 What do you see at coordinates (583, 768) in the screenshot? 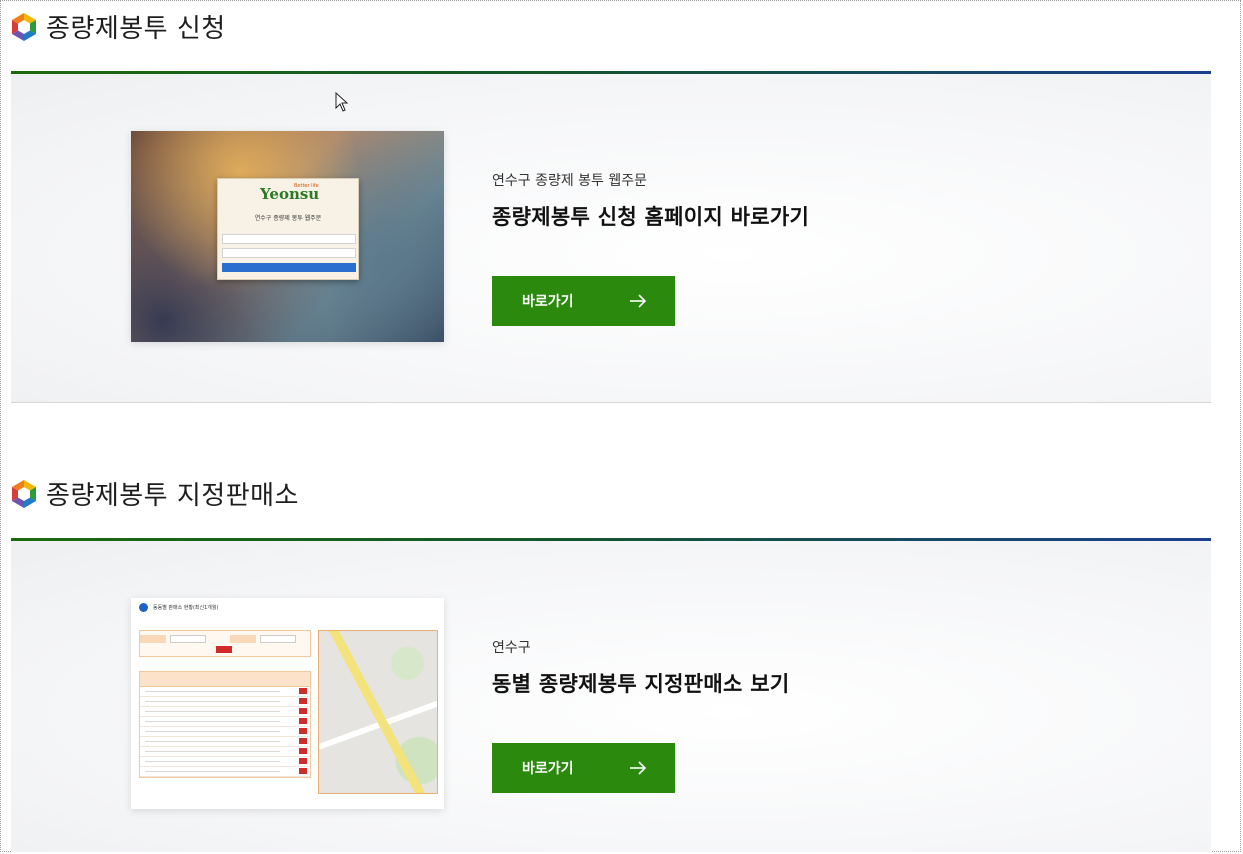
I see `stores-go-button: 바로가기` at bounding box center [583, 768].